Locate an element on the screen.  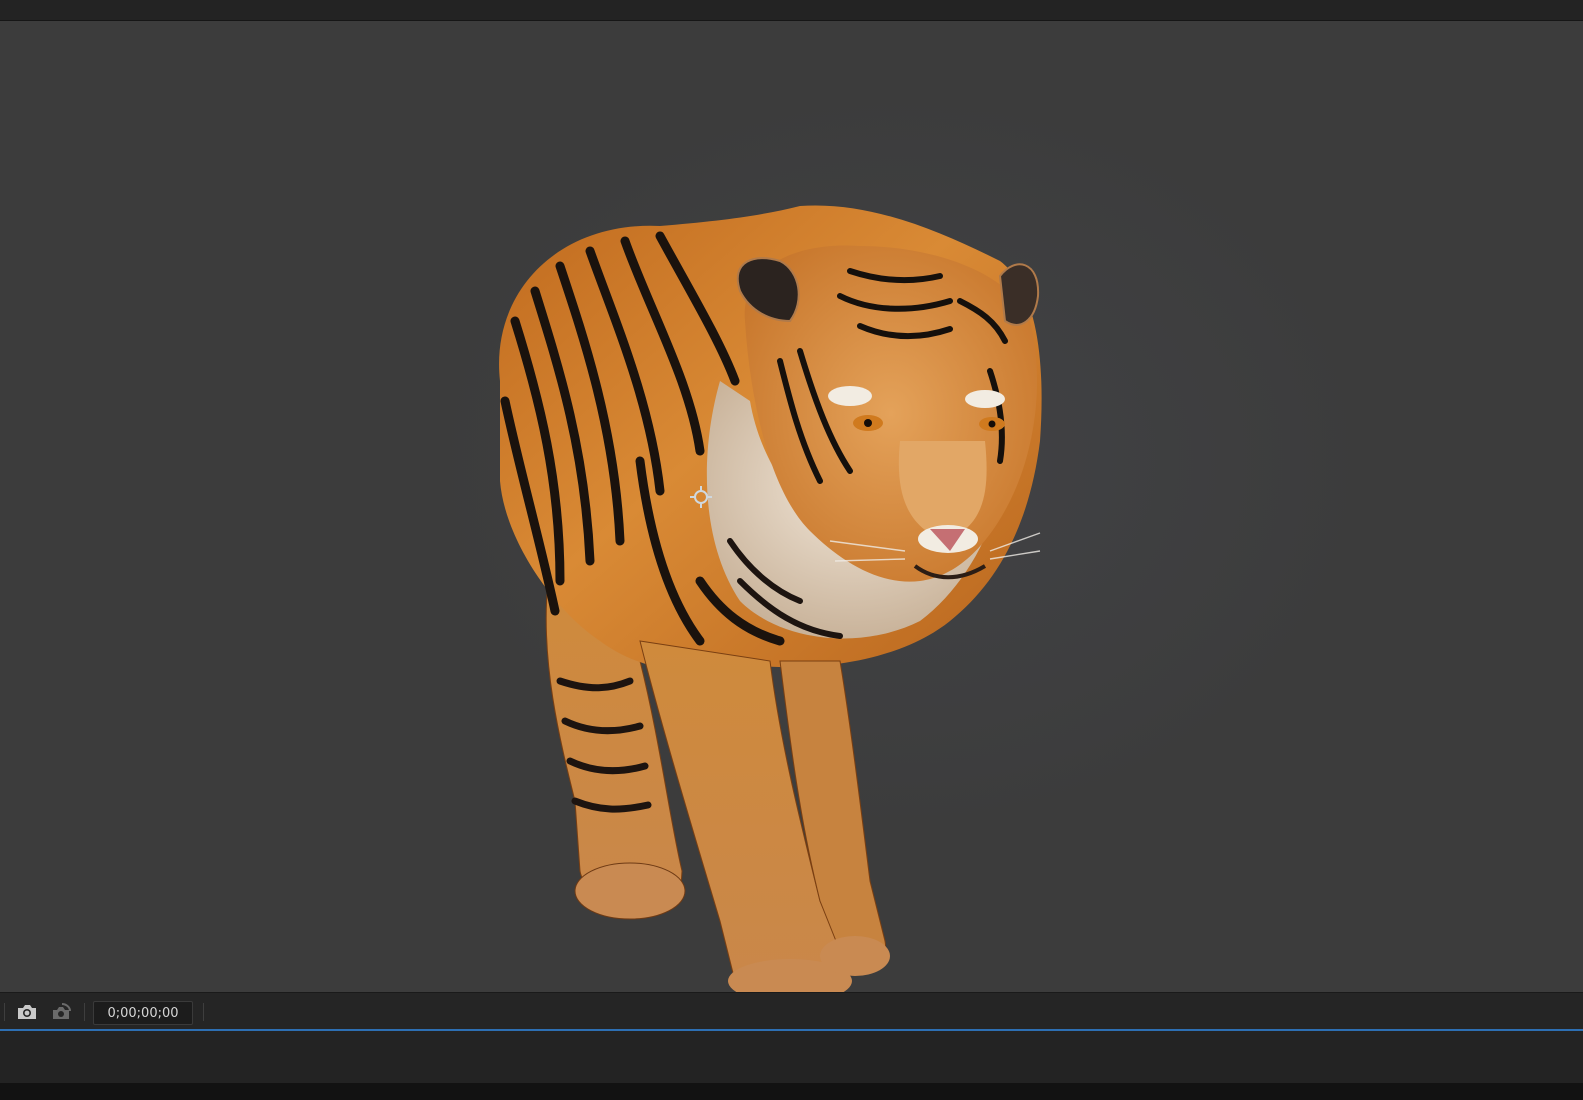
camera-icon is located at coordinates (27, 1012).